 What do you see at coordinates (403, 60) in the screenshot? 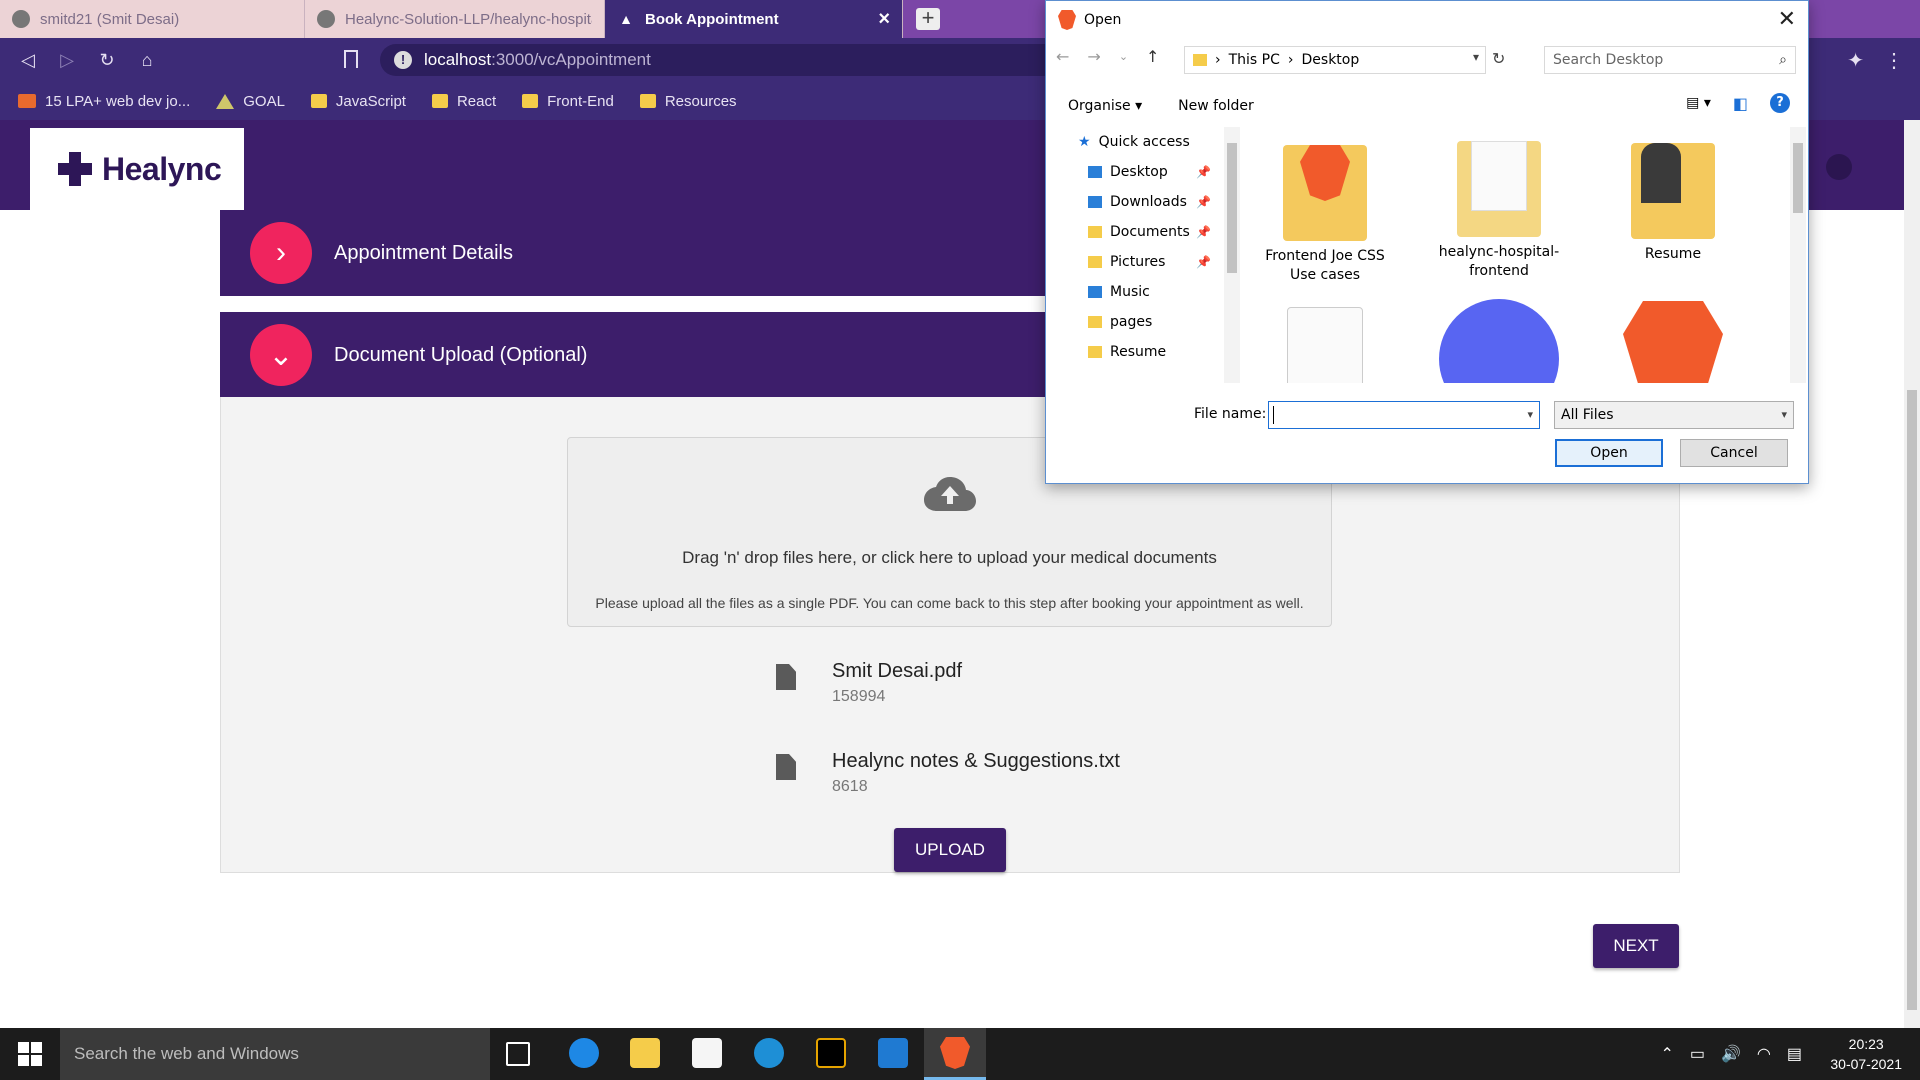
I see `info-icon: !` at bounding box center [403, 60].